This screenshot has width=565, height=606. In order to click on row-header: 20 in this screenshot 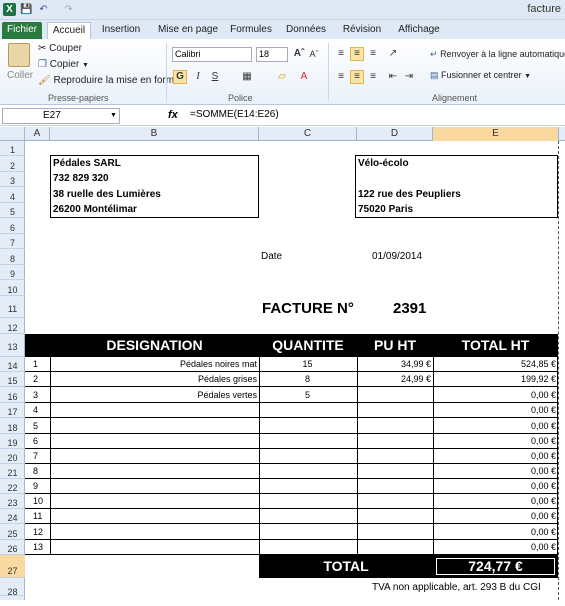, I will do `click(12, 456)`.